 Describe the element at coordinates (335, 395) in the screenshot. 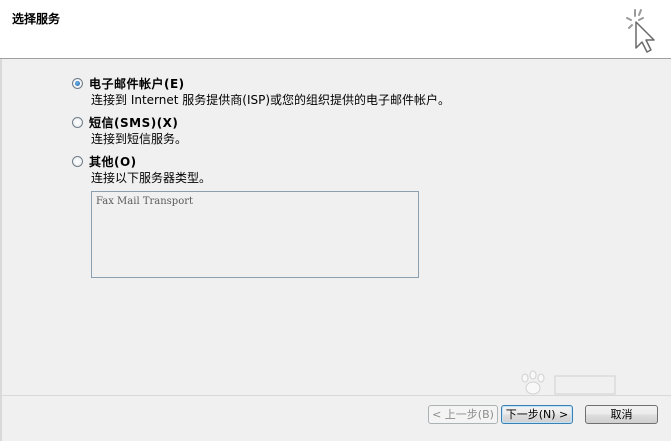

I see `footer-divider` at that location.